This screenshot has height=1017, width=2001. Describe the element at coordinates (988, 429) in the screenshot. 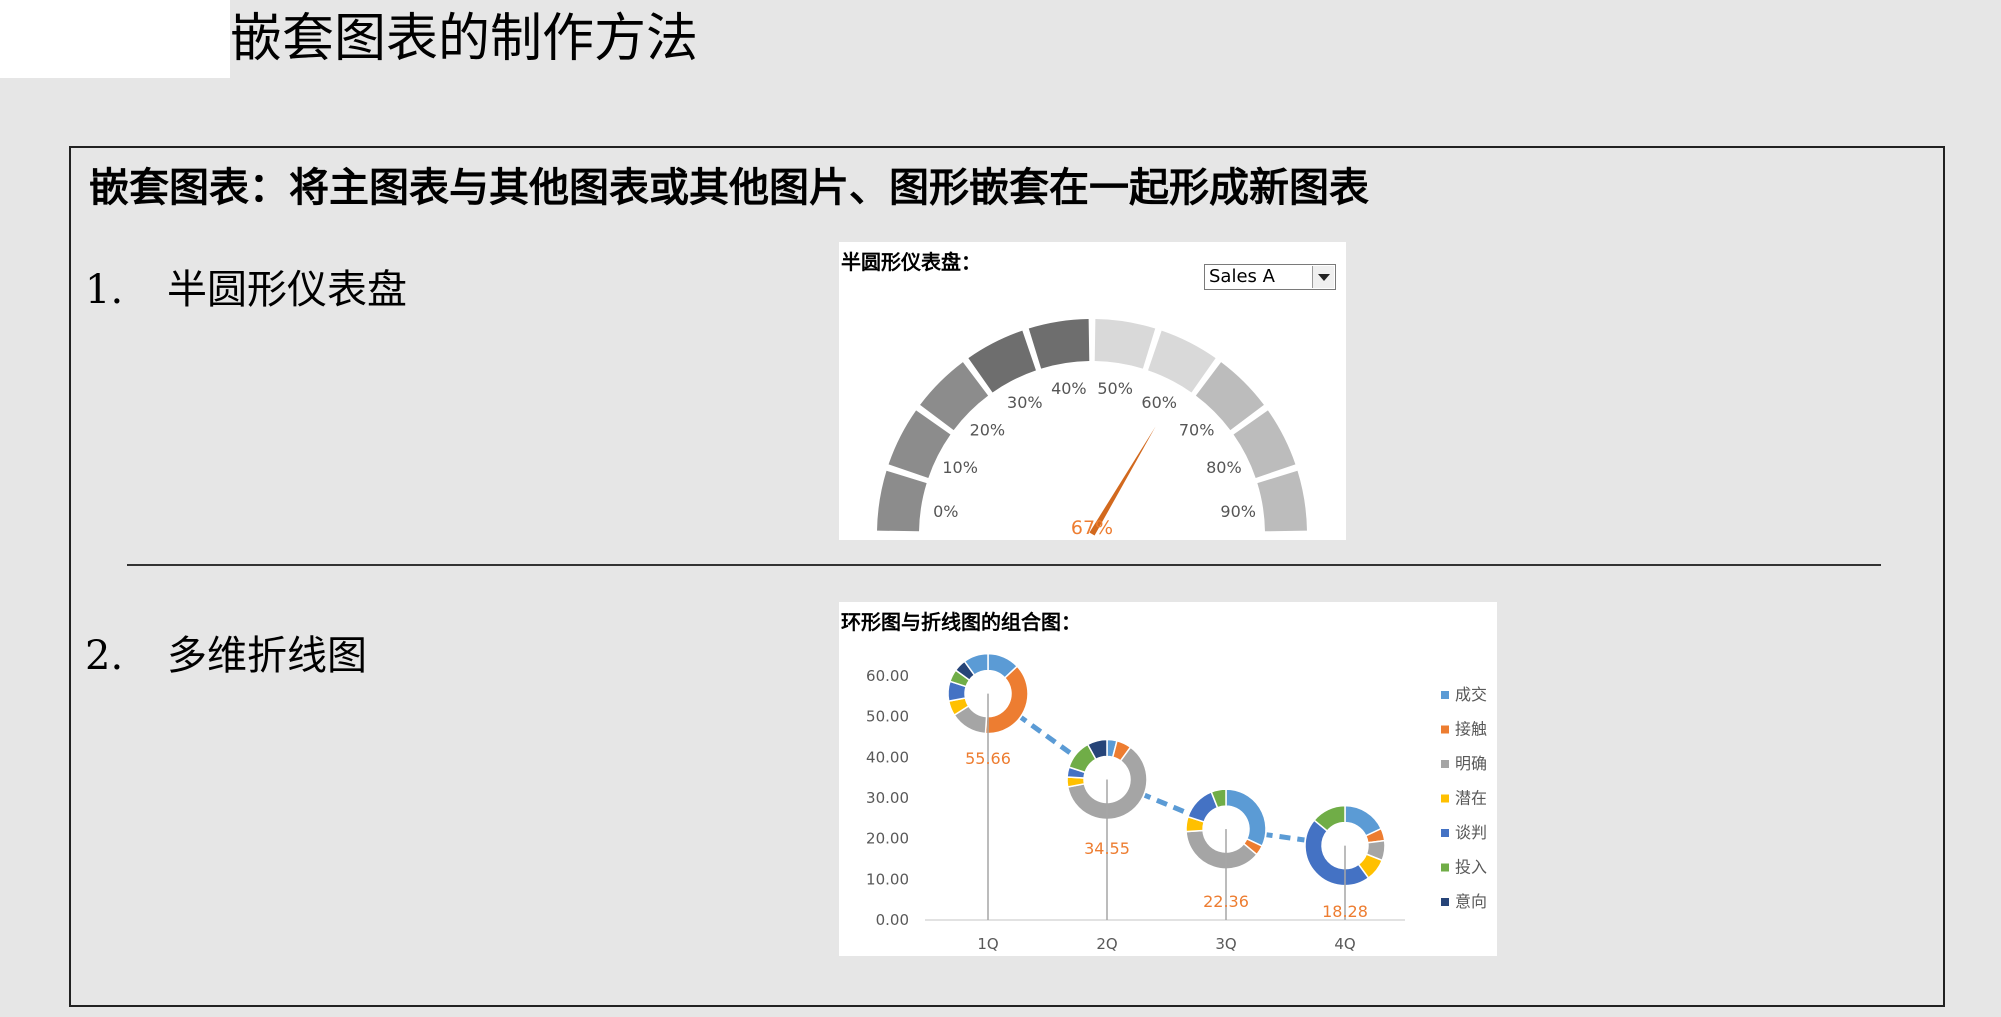

I see `gauge-tick-label: 20%` at that location.